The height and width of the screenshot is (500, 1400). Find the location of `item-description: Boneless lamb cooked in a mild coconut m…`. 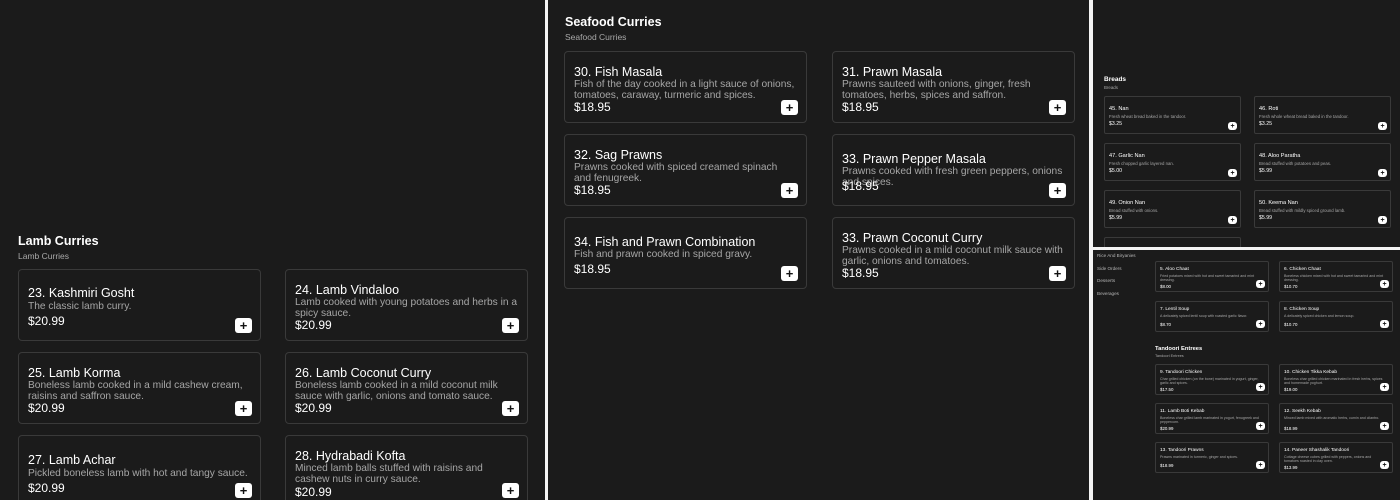

item-description: Boneless lamb cooked in a mild coconut m… is located at coordinates (396, 391).